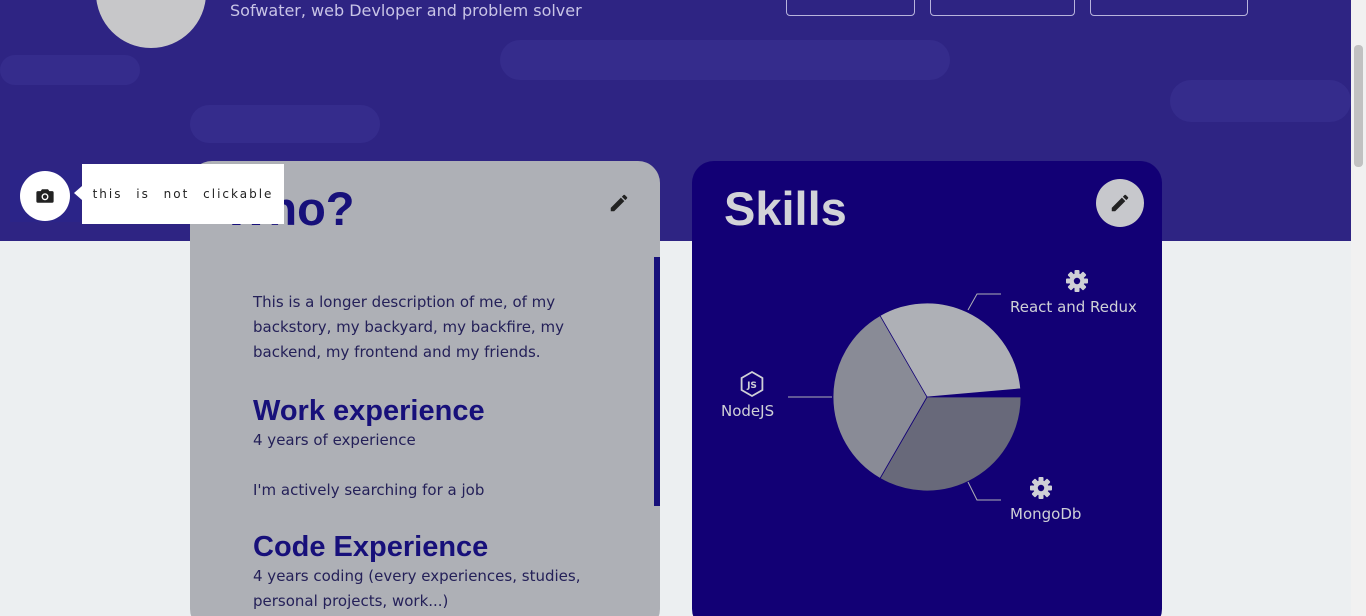  Describe the element at coordinates (1073, 307) in the screenshot. I see `skill-label-react: React and Redux` at that location.